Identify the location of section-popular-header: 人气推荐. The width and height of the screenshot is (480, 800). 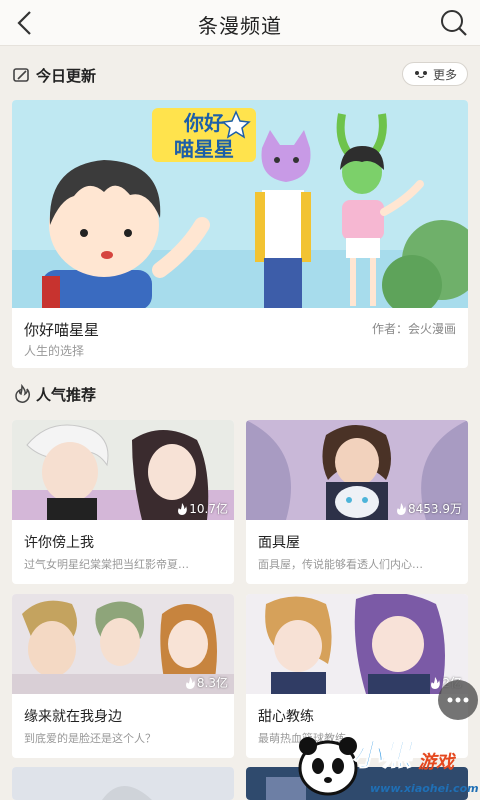
(54, 394).